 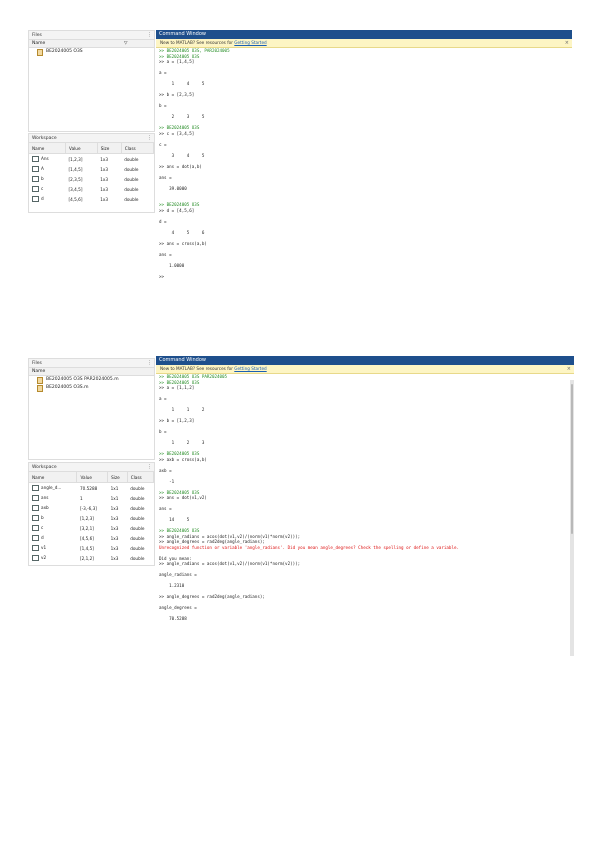 I want to click on workspace-cell-value: [1,4,5], so click(x=86, y=548).